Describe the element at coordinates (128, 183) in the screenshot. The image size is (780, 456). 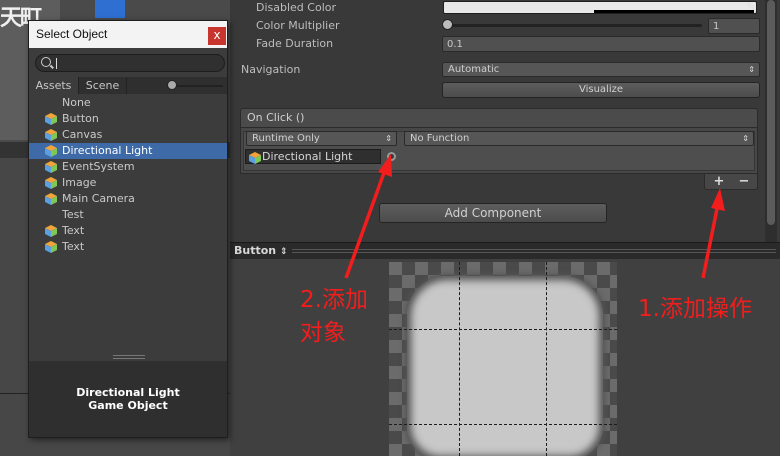
I see `object-list-item: Image` at that location.